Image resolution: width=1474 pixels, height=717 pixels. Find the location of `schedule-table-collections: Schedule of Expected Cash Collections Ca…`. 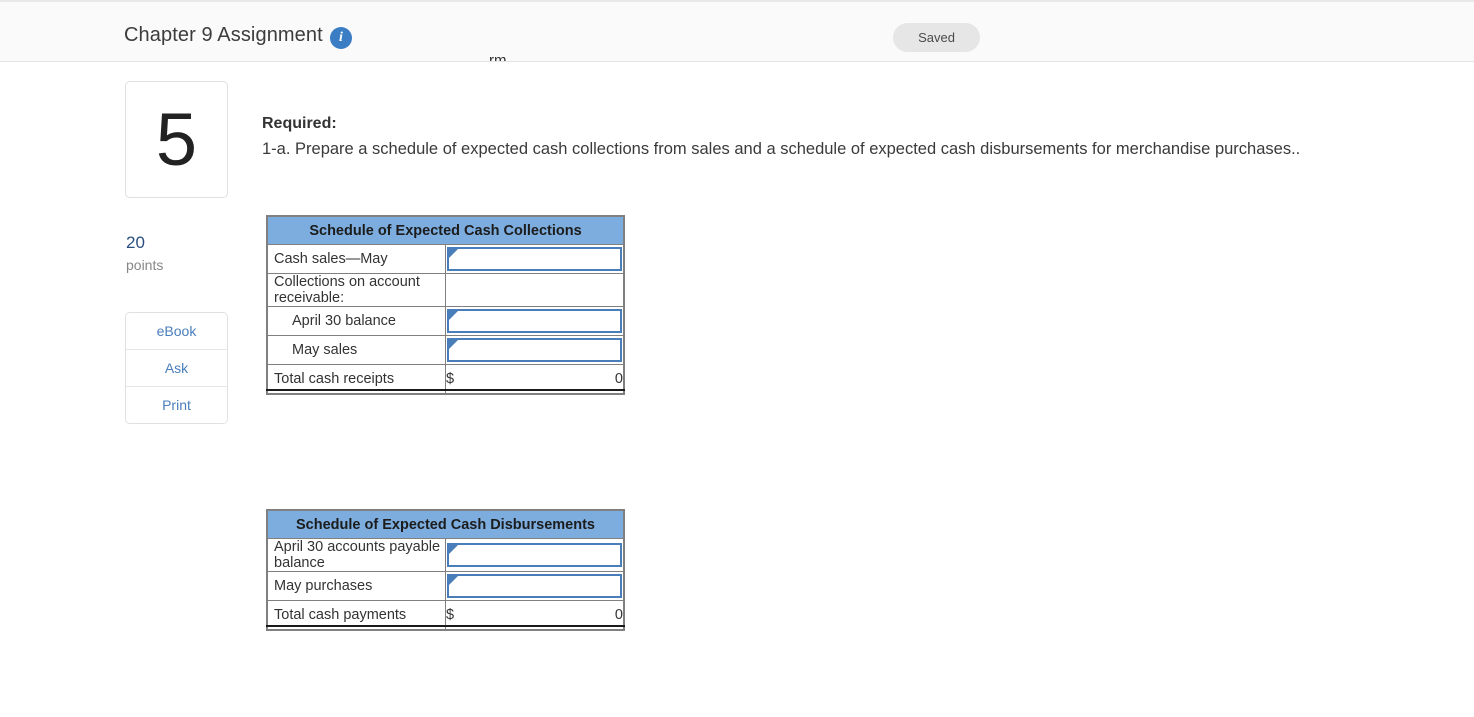

schedule-table-collections: Schedule of Expected Cash Collections Ca… is located at coordinates (445, 305).